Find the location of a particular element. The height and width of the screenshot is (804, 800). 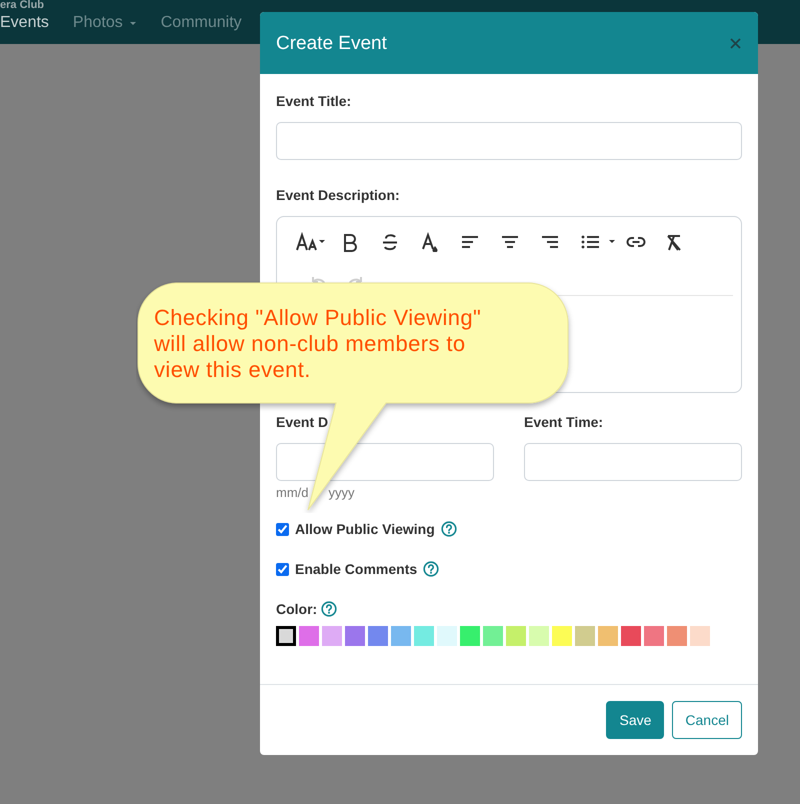

brand-title: era Club is located at coordinates (22, 5).